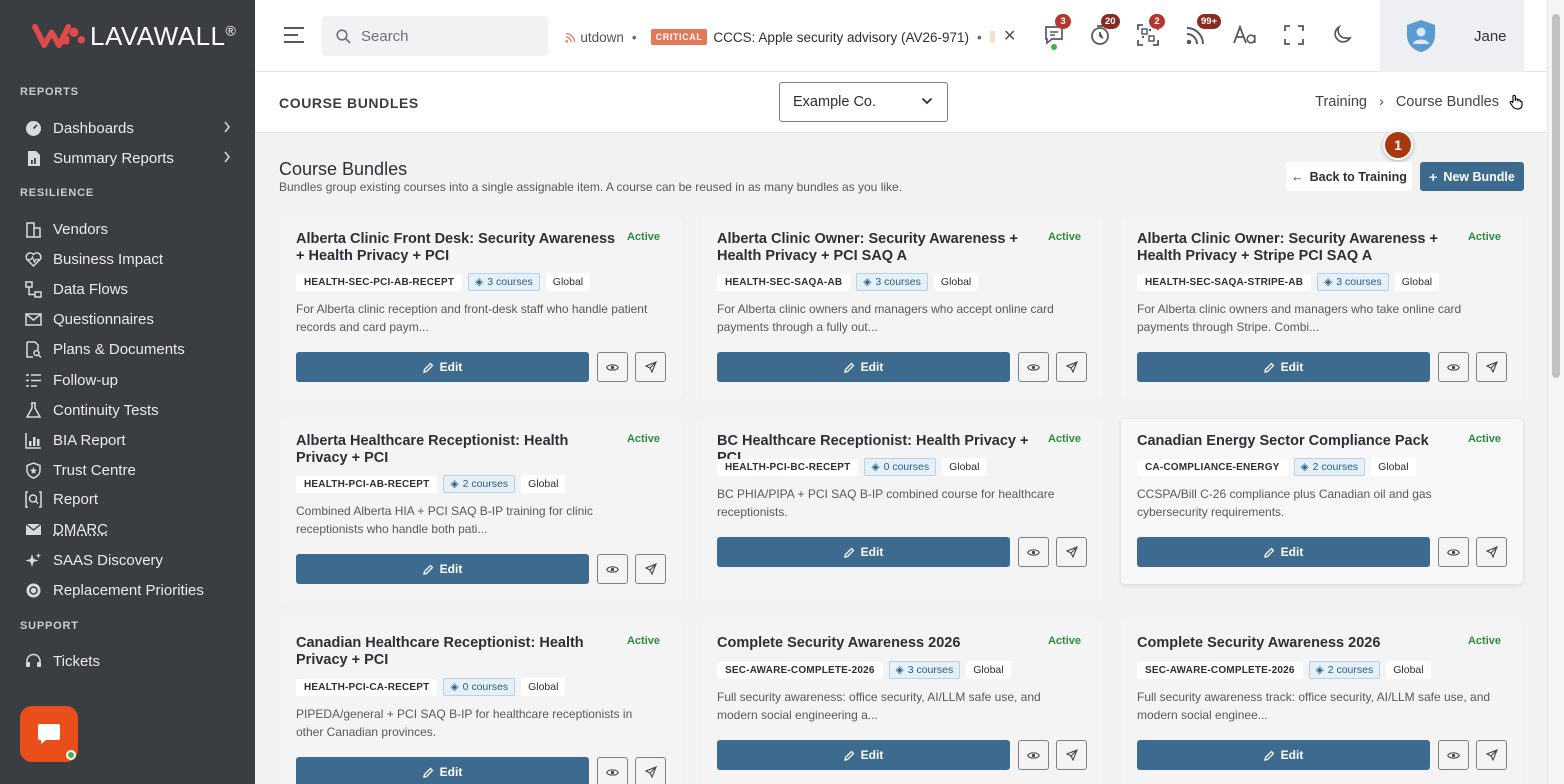 Image resolution: width=1564 pixels, height=784 pixels. I want to click on user-menu: Jane, so click(1452, 36).